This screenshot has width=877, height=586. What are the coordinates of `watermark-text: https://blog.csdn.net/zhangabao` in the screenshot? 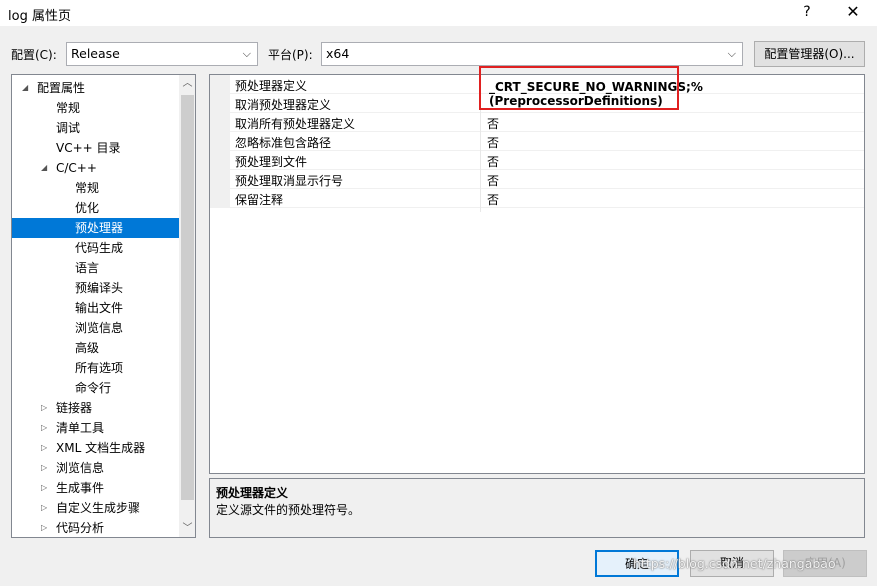 It's located at (734, 563).